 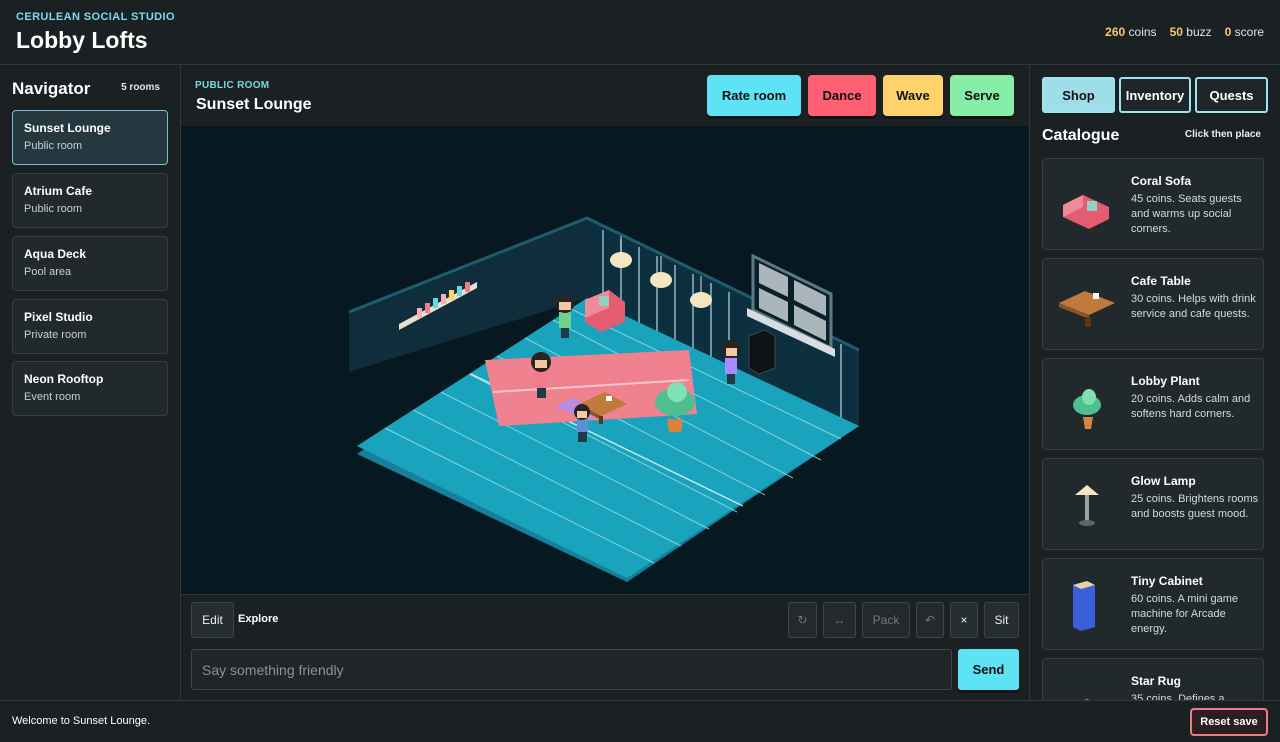 I want to click on cabinet-icon, so click(x=1084, y=606).